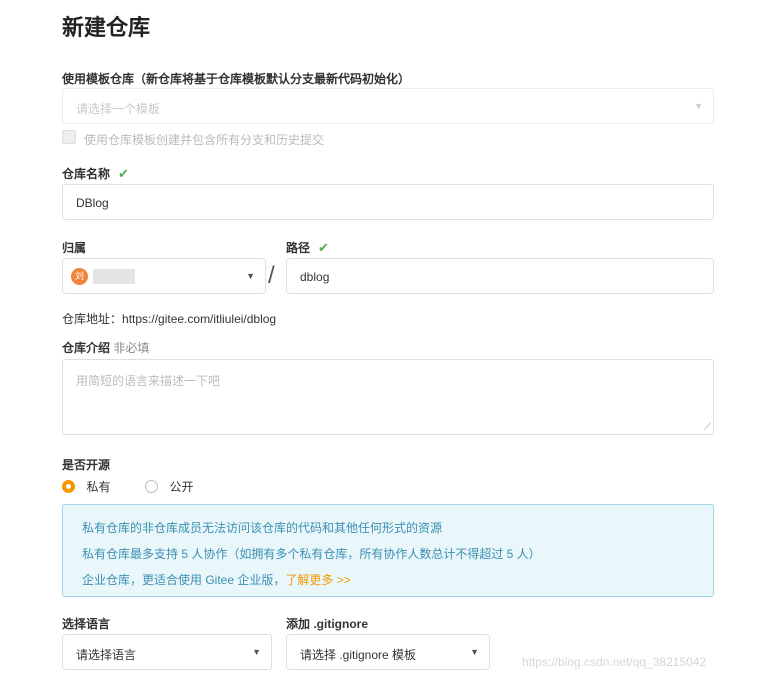 The width and height of the screenshot is (784, 682). I want to click on repo-address: 仓库地址：https://gitee.com/itliulei/dblog, so click(169, 319).